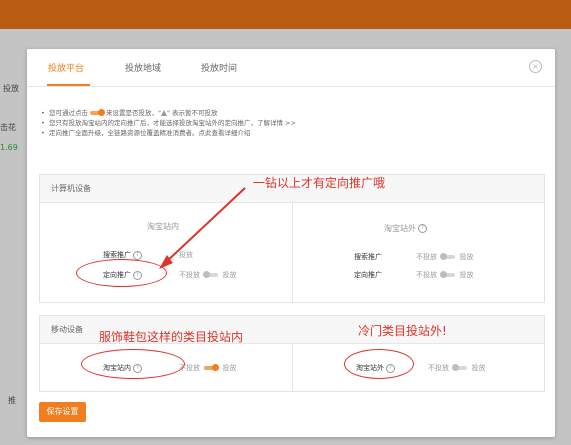 This screenshot has width=571, height=445. I want to click on save-settings-button: 保存设置, so click(62, 412).